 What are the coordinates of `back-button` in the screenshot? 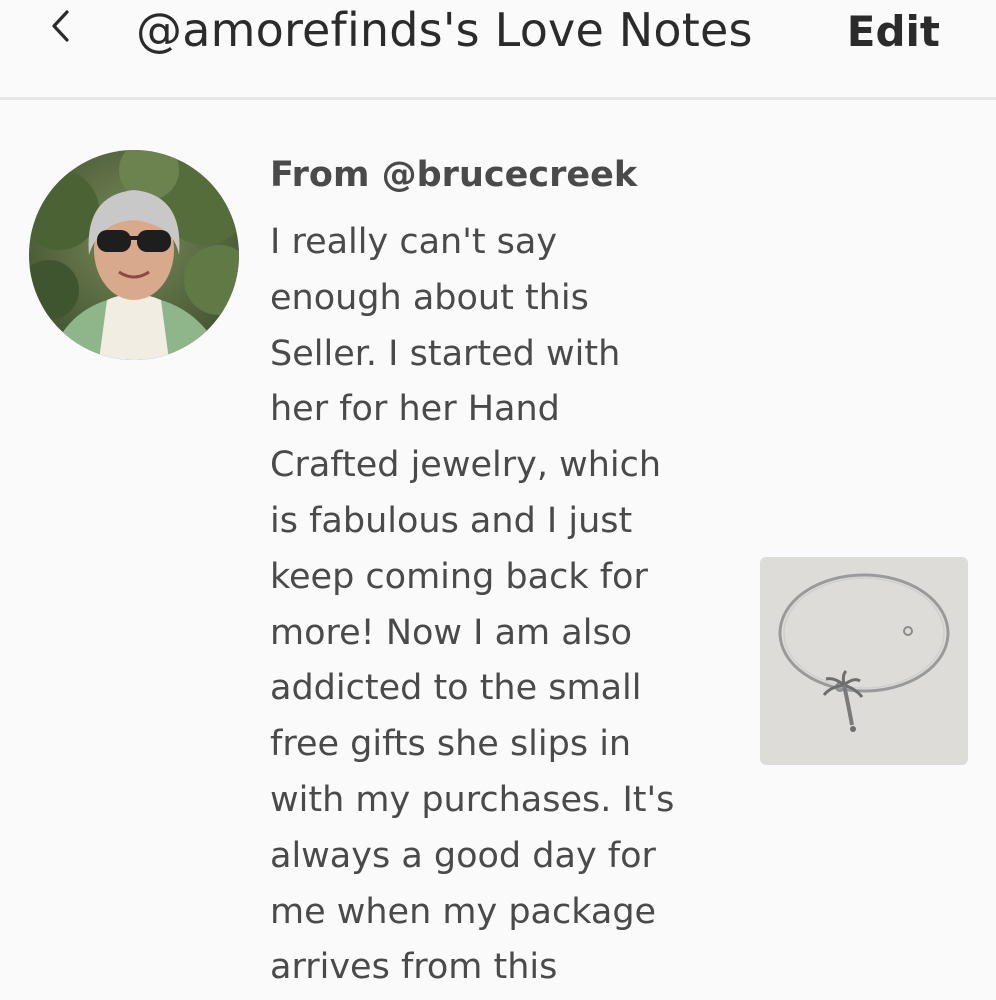 It's located at (62, 26).